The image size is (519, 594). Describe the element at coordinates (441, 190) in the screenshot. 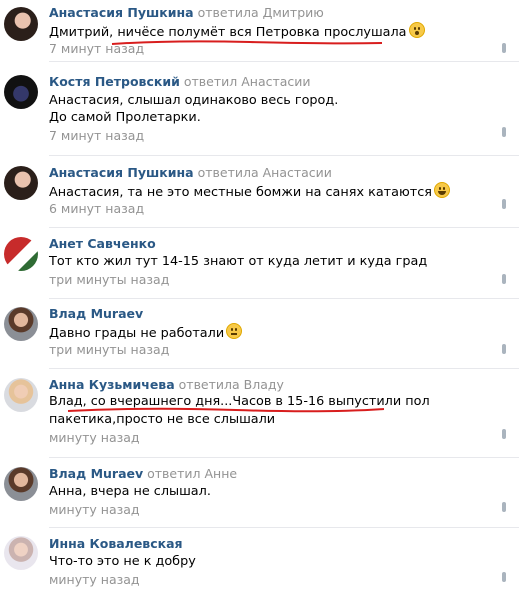

I see `laughing-emoji-icon` at that location.